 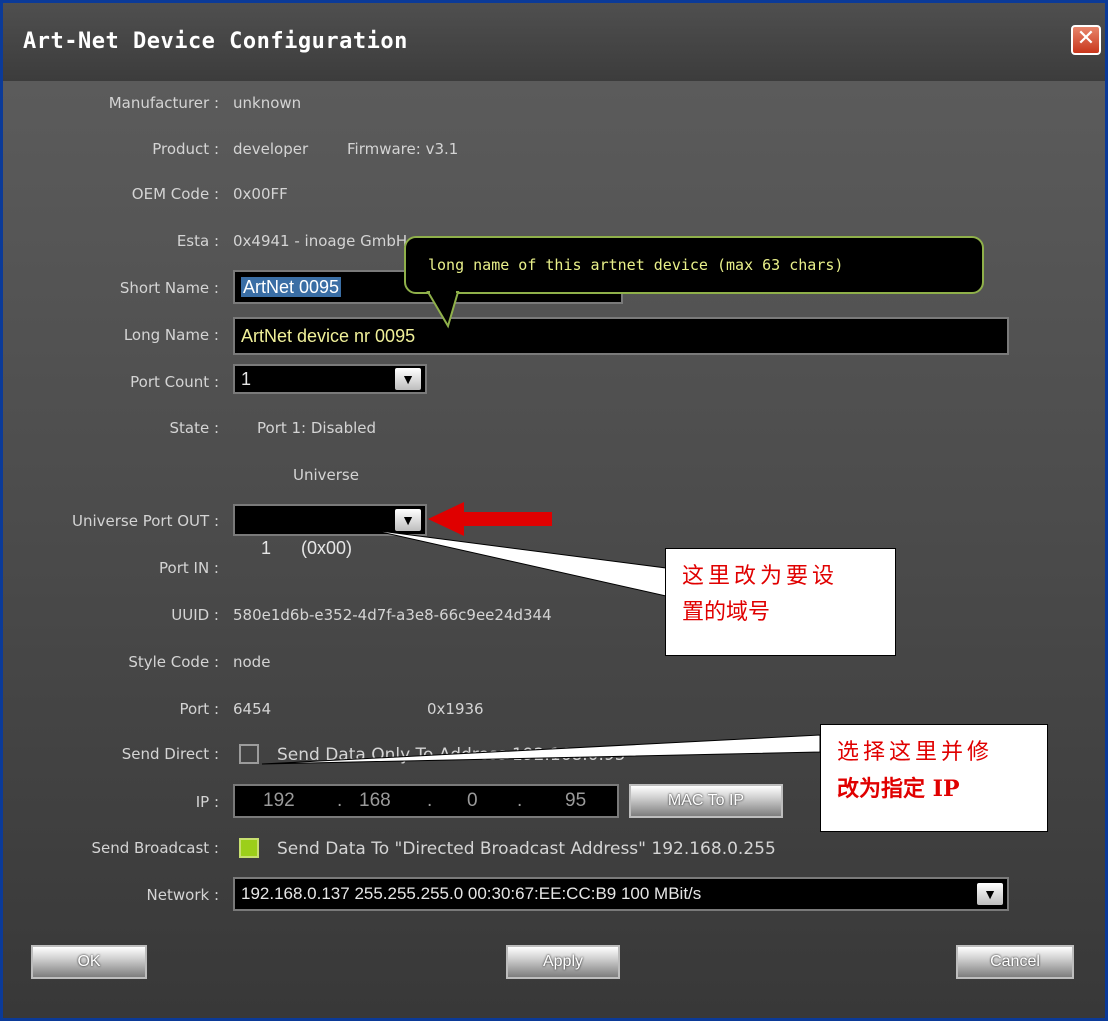 What do you see at coordinates (760, 576) in the screenshot?
I see `annotation-note-1-line1: 这里改为要设` at bounding box center [760, 576].